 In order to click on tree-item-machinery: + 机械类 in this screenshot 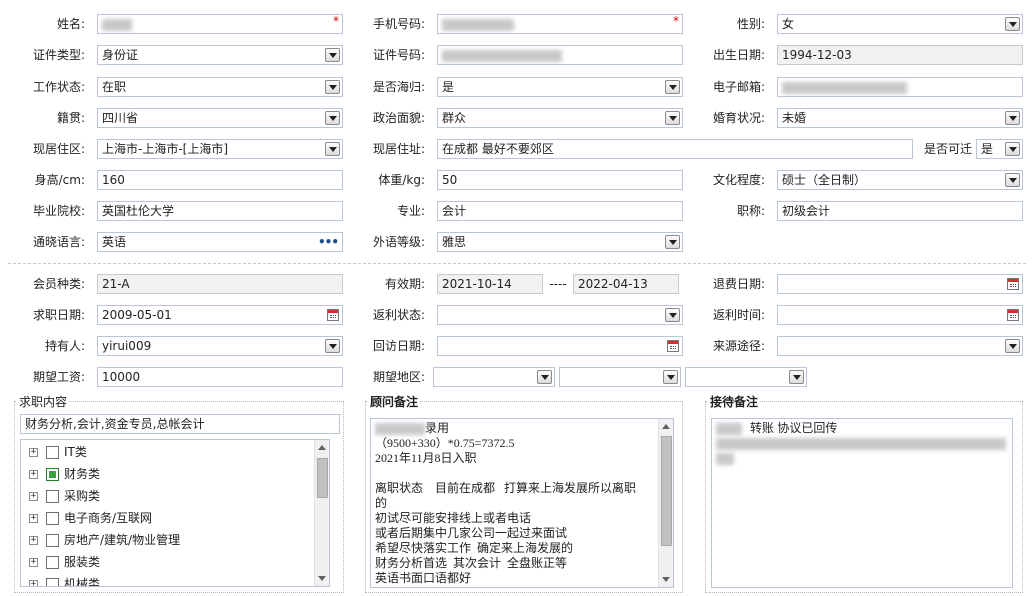, I will do `click(64, 580)`.